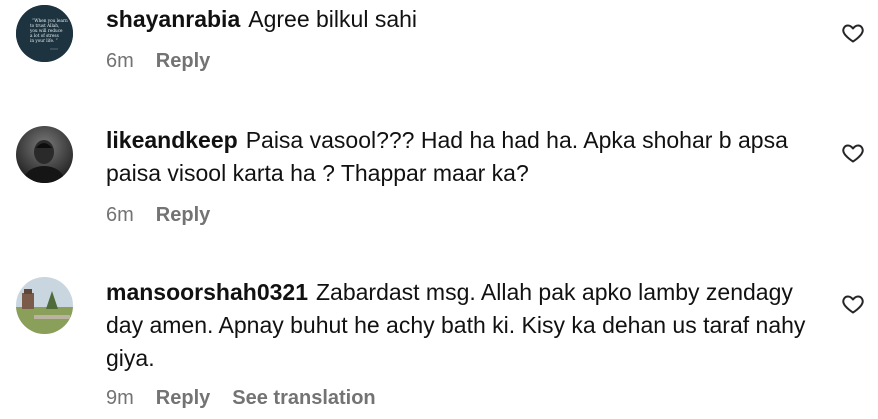  What do you see at coordinates (303, 398) in the screenshot?
I see `see-translation-button: See translation` at bounding box center [303, 398].